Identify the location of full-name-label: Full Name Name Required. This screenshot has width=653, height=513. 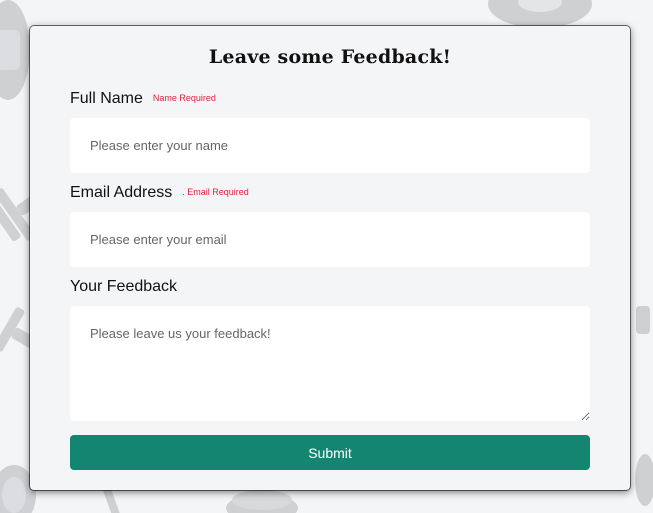
(143, 99).